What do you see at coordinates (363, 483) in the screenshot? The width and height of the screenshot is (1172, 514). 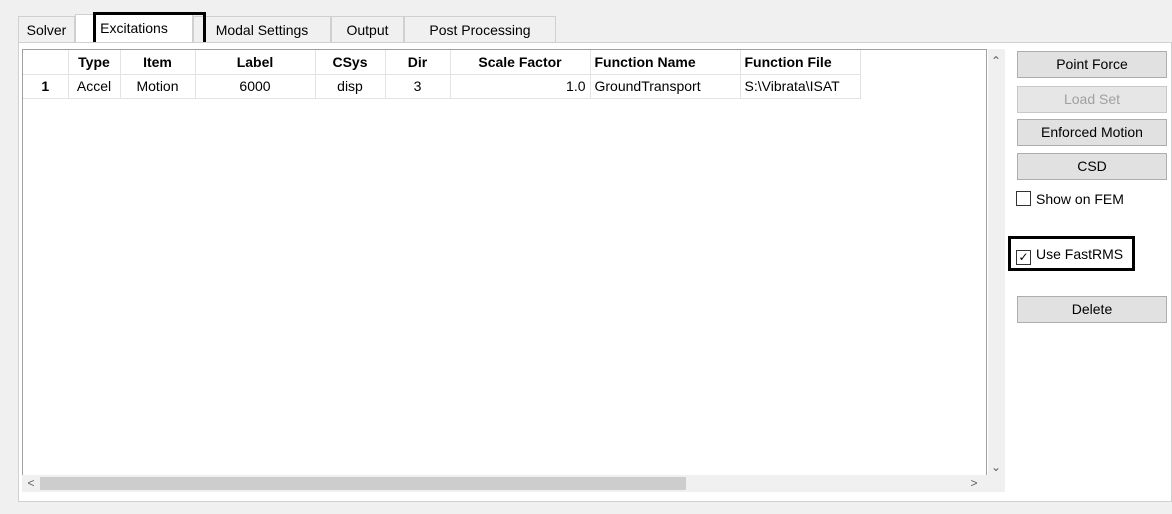 I see `horizontal-scroll-thumb` at bounding box center [363, 483].